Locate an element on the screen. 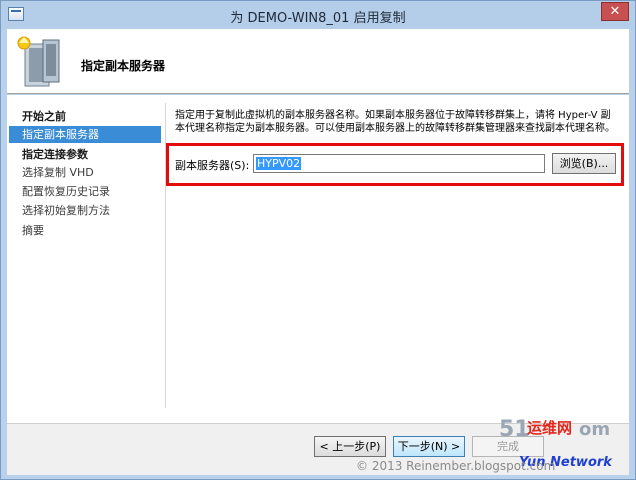 The height and width of the screenshot is (480, 636). nav-item-choose-vhd: 选择复制 VHD is located at coordinates (85, 172).